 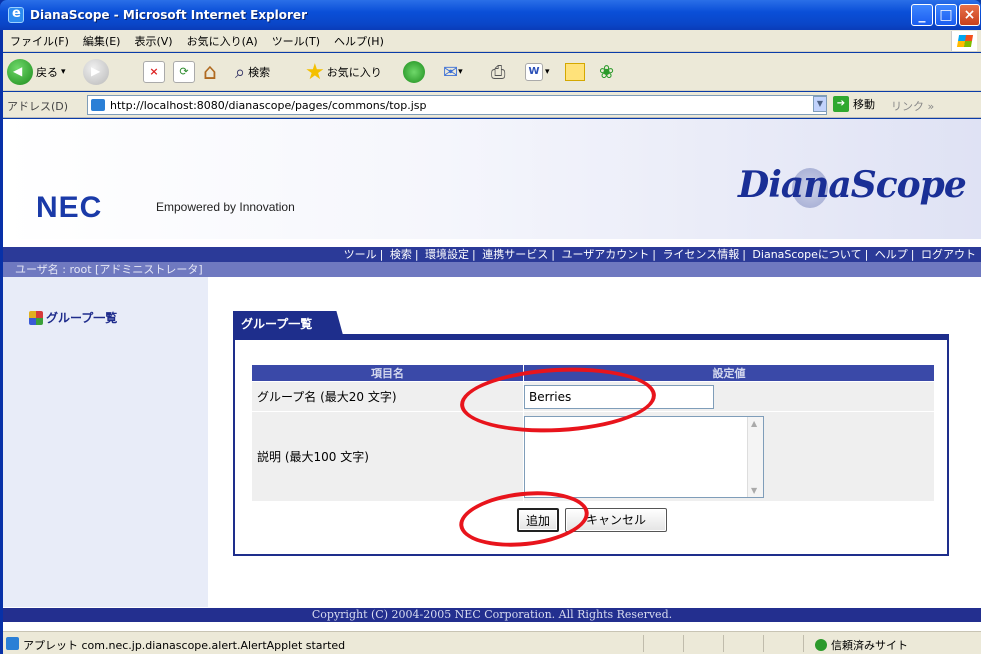 What do you see at coordinates (360, 254) in the screenshot?
I see `nav-tools: ツール` at bounding box center [360, 254].